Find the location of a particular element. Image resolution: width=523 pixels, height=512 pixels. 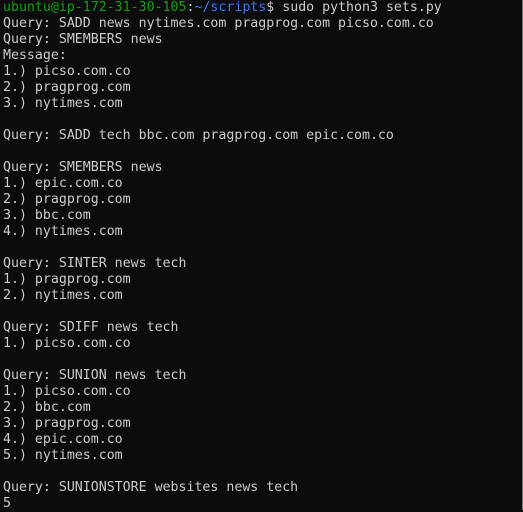

output-line: Query: SINTER news tech is located at coordinates (95, 263).